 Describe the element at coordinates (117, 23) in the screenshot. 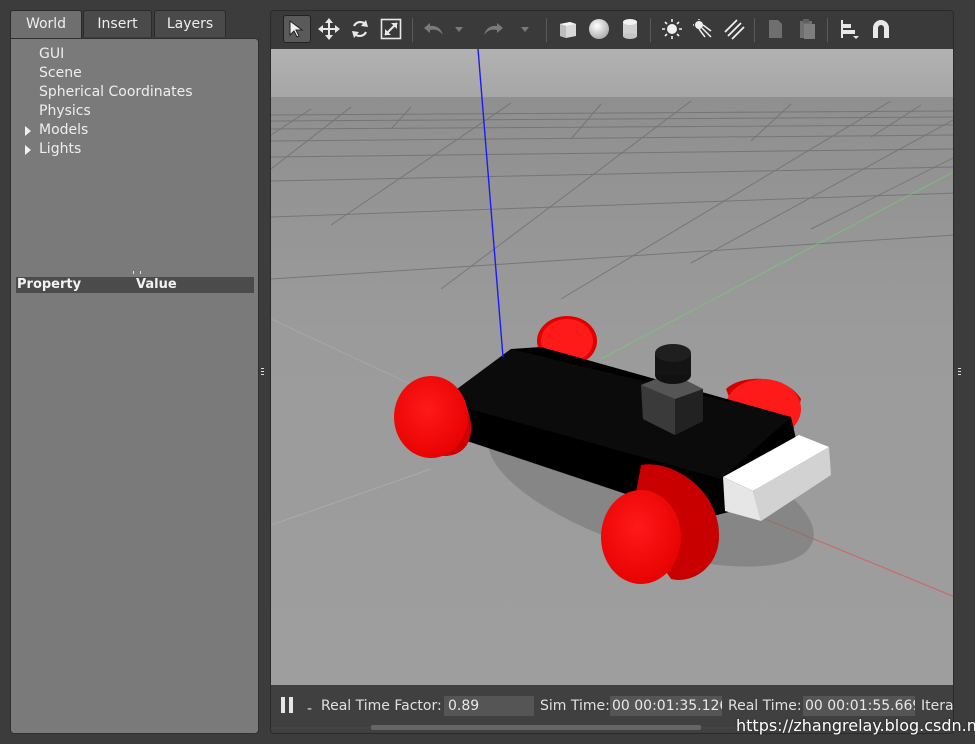

I see `tab-insert: Insert` at that location.